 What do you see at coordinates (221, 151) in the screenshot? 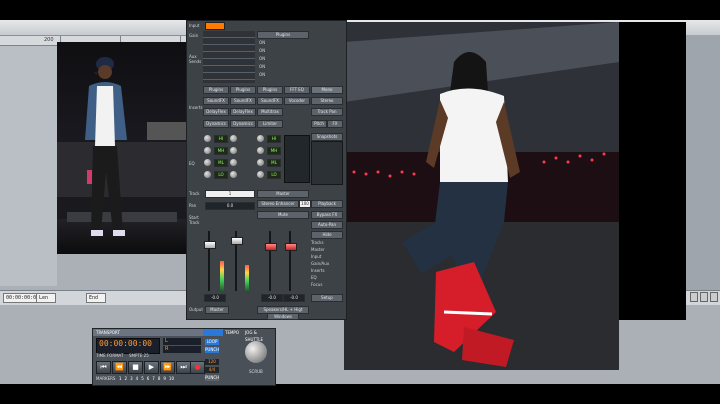
I see `eq-band-mh: MH` at bounding box center [221, 151].